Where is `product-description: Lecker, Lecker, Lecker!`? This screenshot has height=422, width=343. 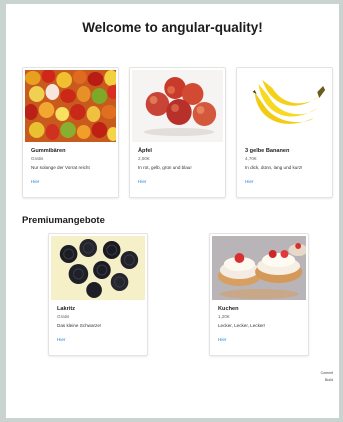 product-description: Lecker, Lecker, Lecker! is located at coordinates (242, 325).